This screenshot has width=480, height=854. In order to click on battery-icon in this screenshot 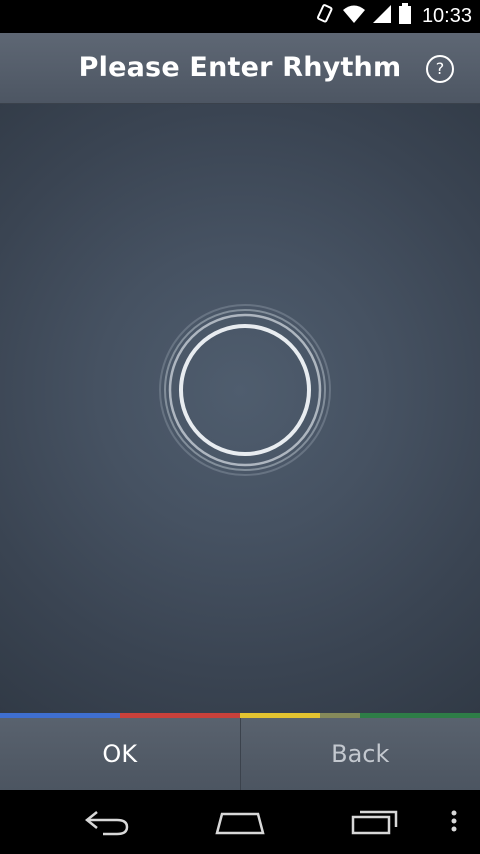, I will do `click(405, 16)`.